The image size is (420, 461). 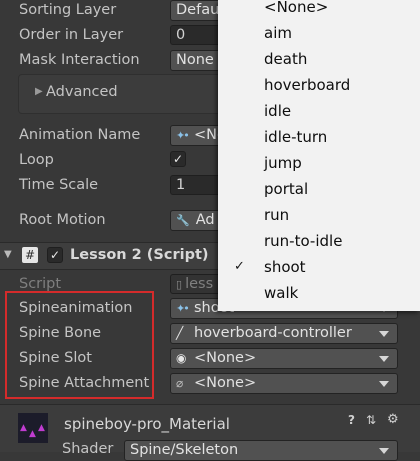 I want to click on root-motion-label: Root Motion, so click(x=62, y=220).